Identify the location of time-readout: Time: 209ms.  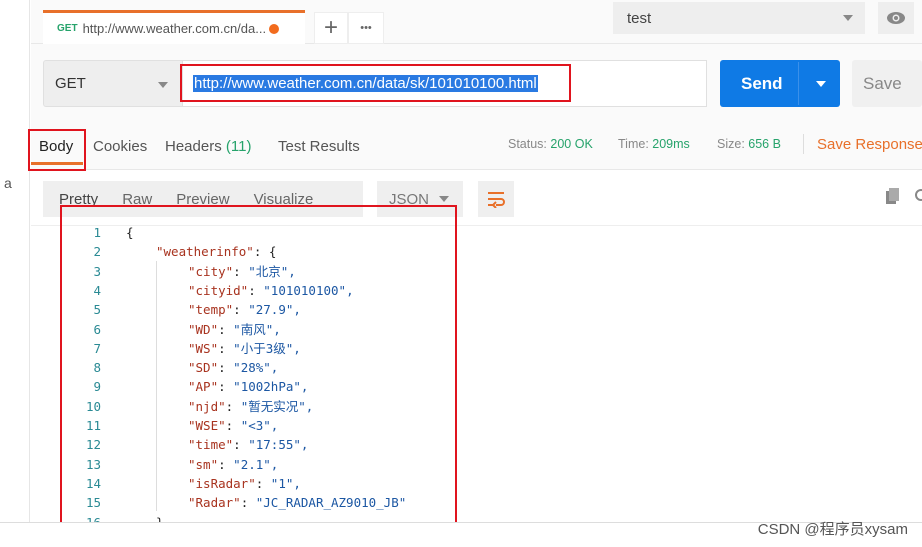
(654, 144).